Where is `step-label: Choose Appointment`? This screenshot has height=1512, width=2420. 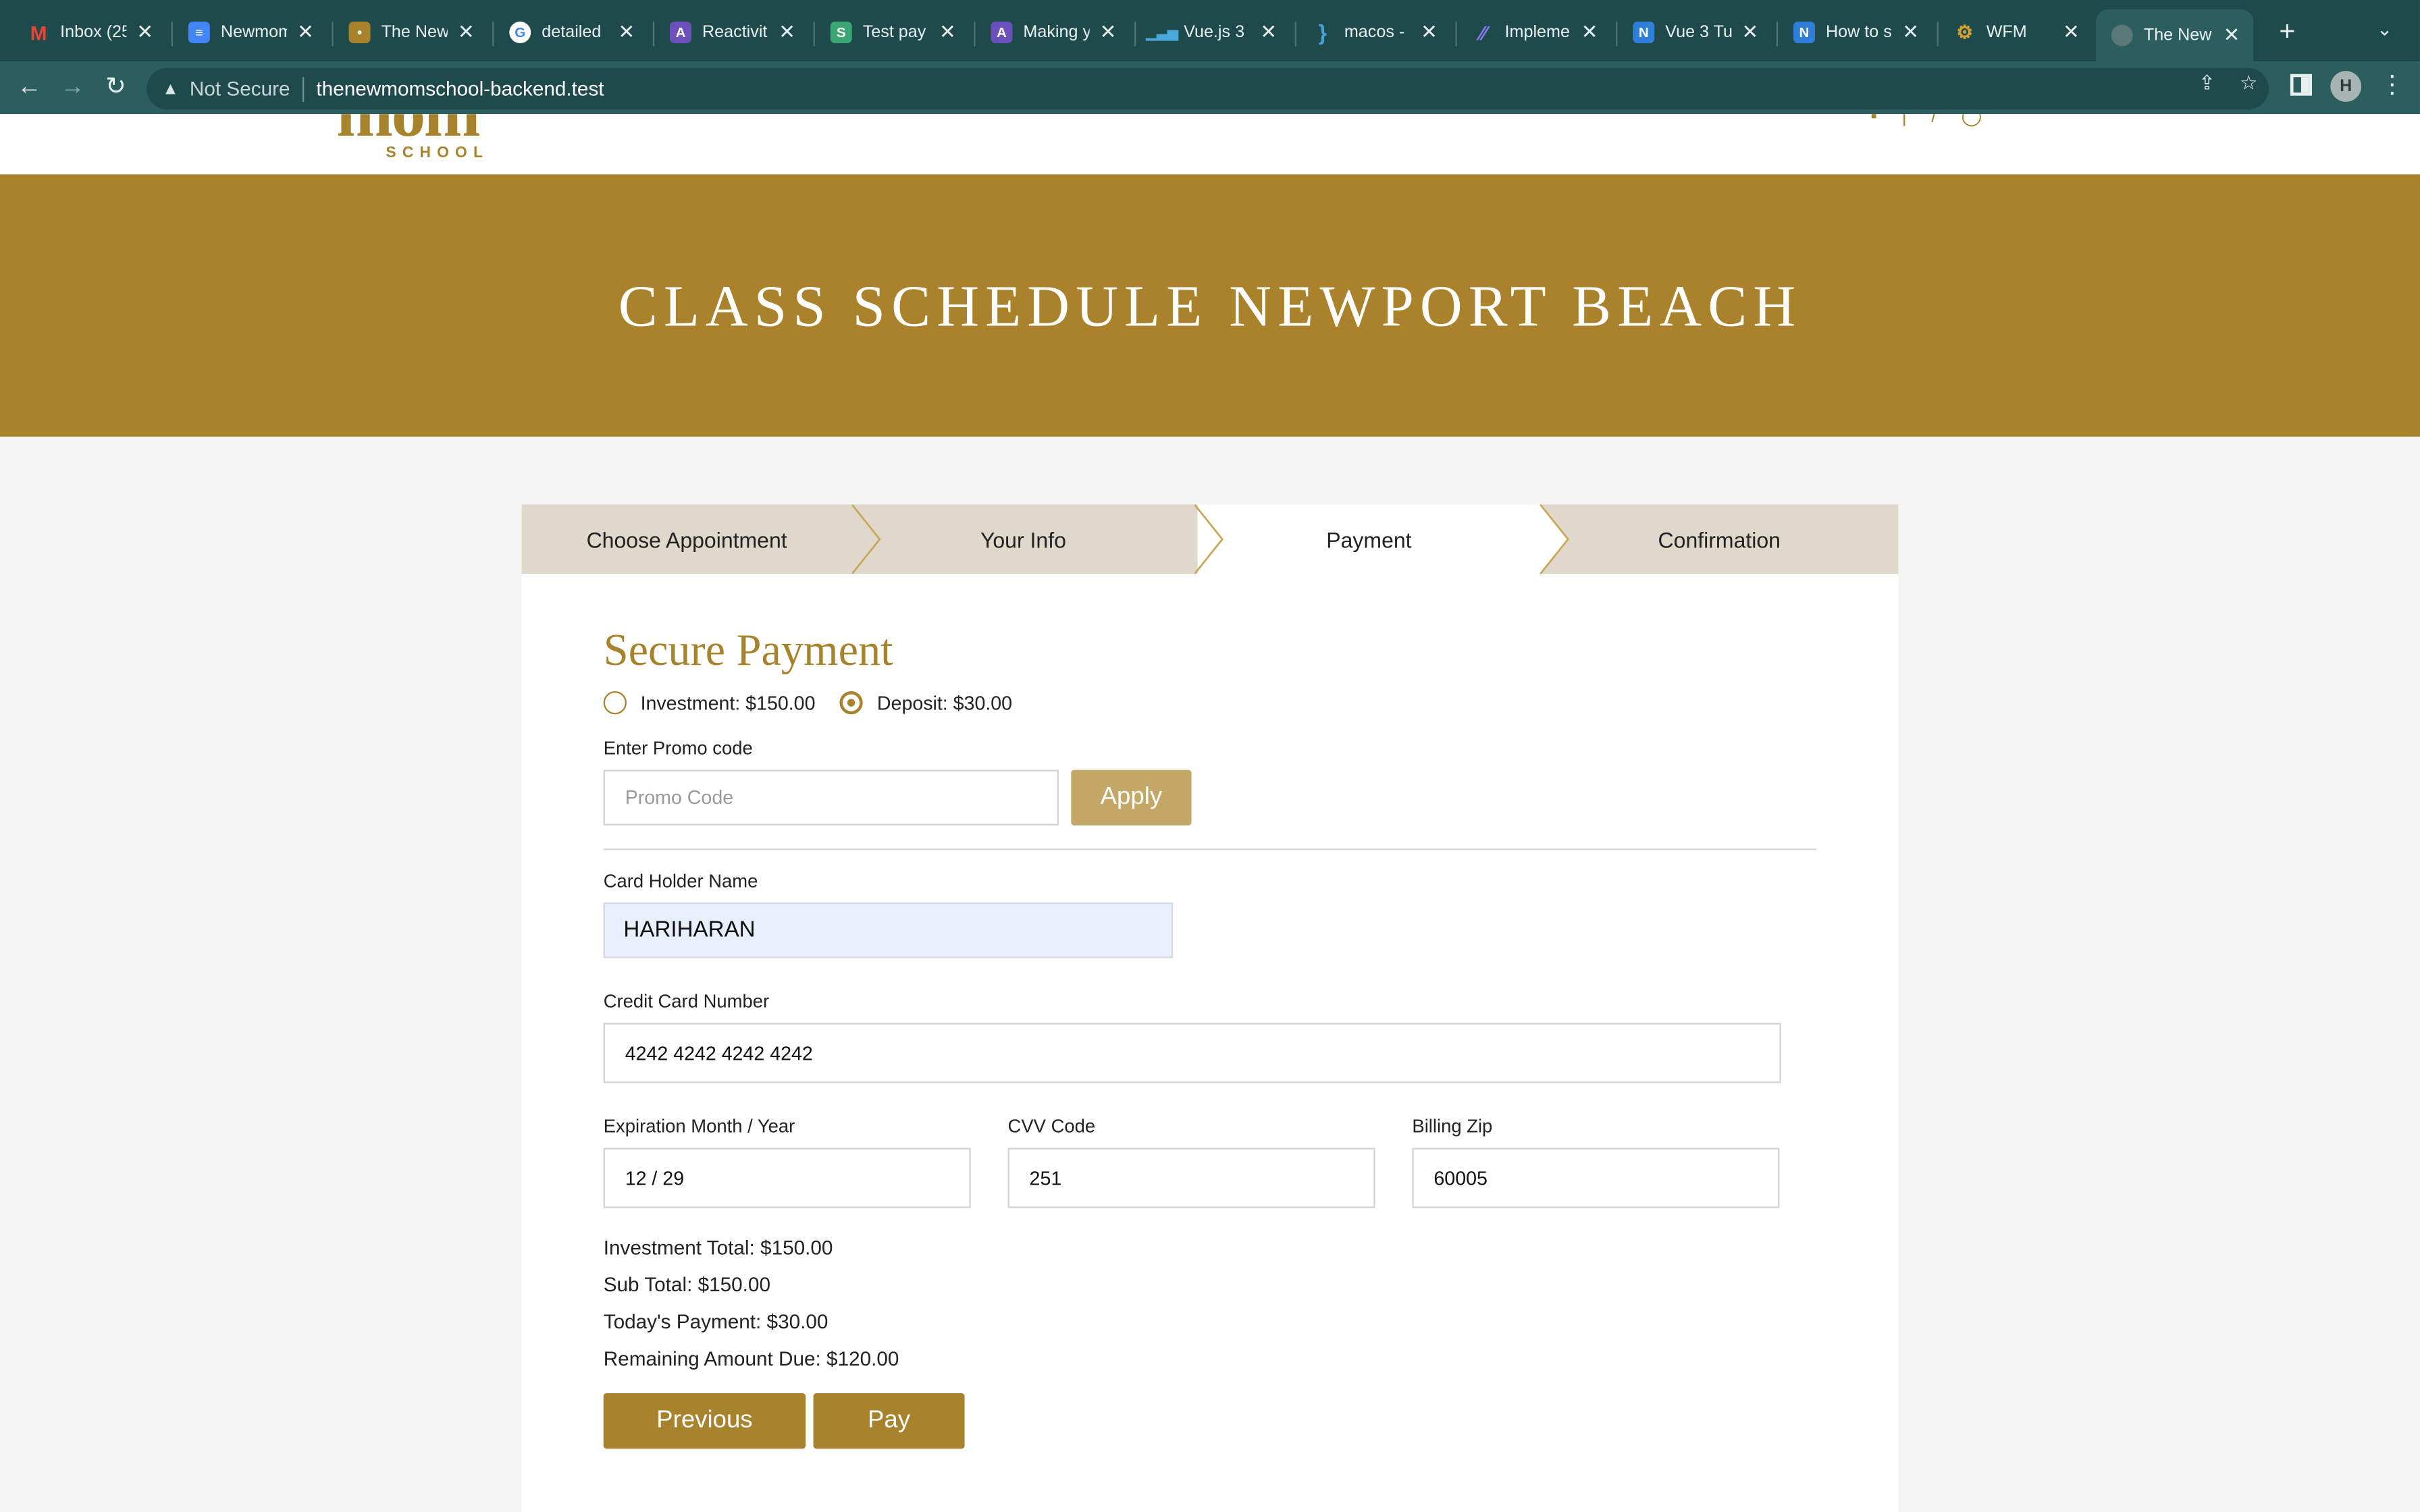
step-label: Choose Appointment is located at coordinates (686, 539).